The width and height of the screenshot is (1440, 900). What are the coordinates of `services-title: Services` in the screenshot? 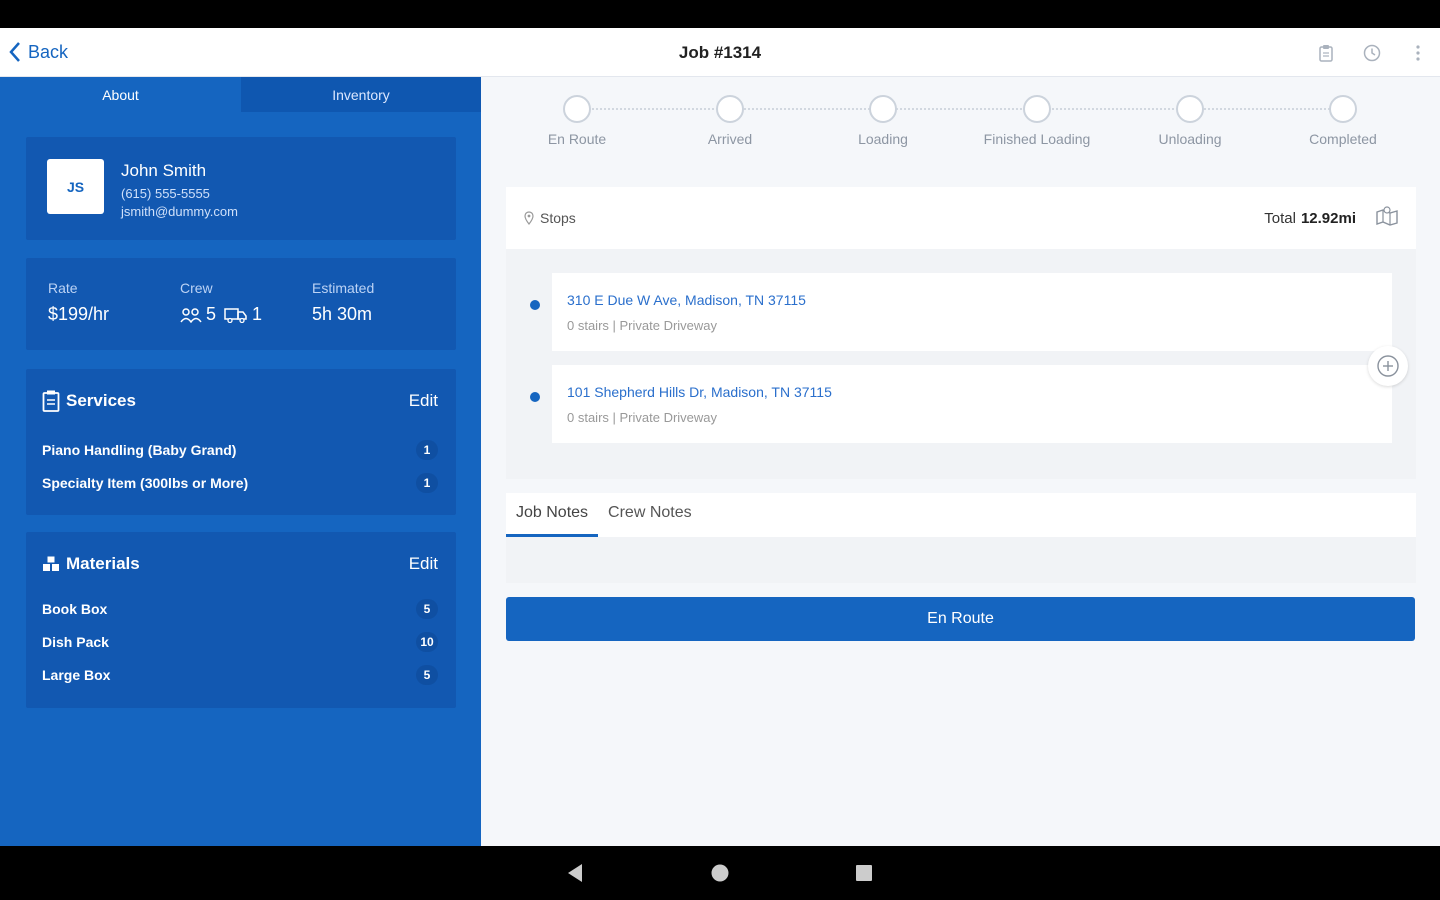 It's located at (89, 401).